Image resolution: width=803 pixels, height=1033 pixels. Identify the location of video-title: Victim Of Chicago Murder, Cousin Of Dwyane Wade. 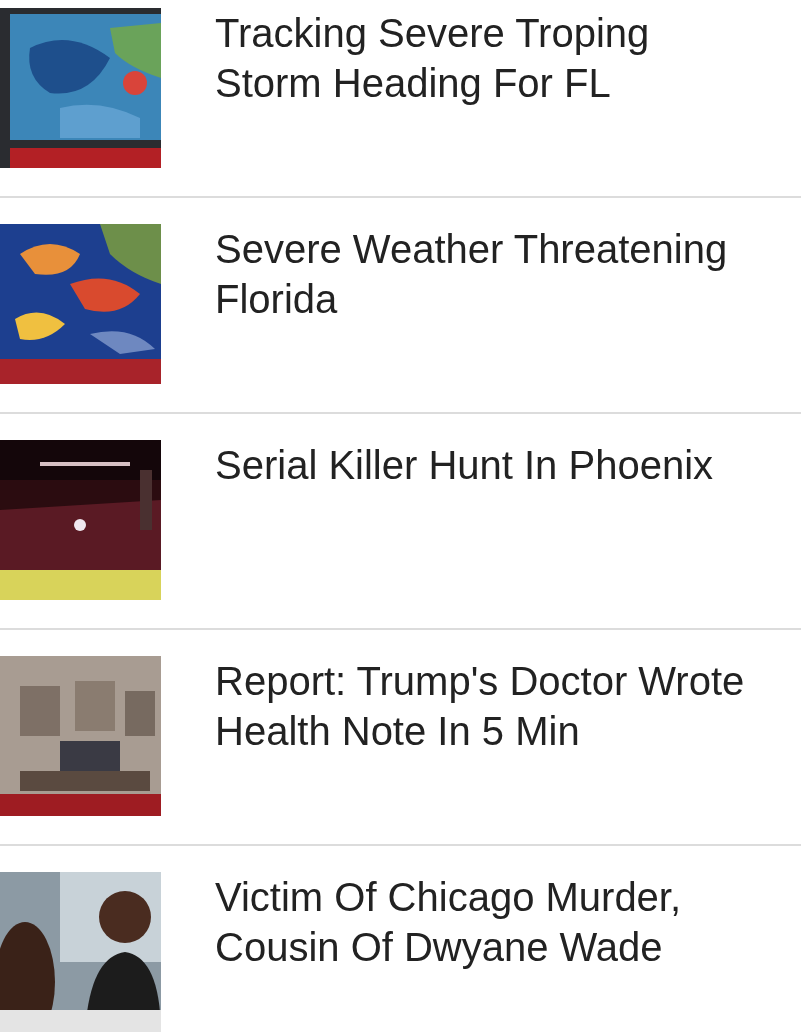
(485, 922).